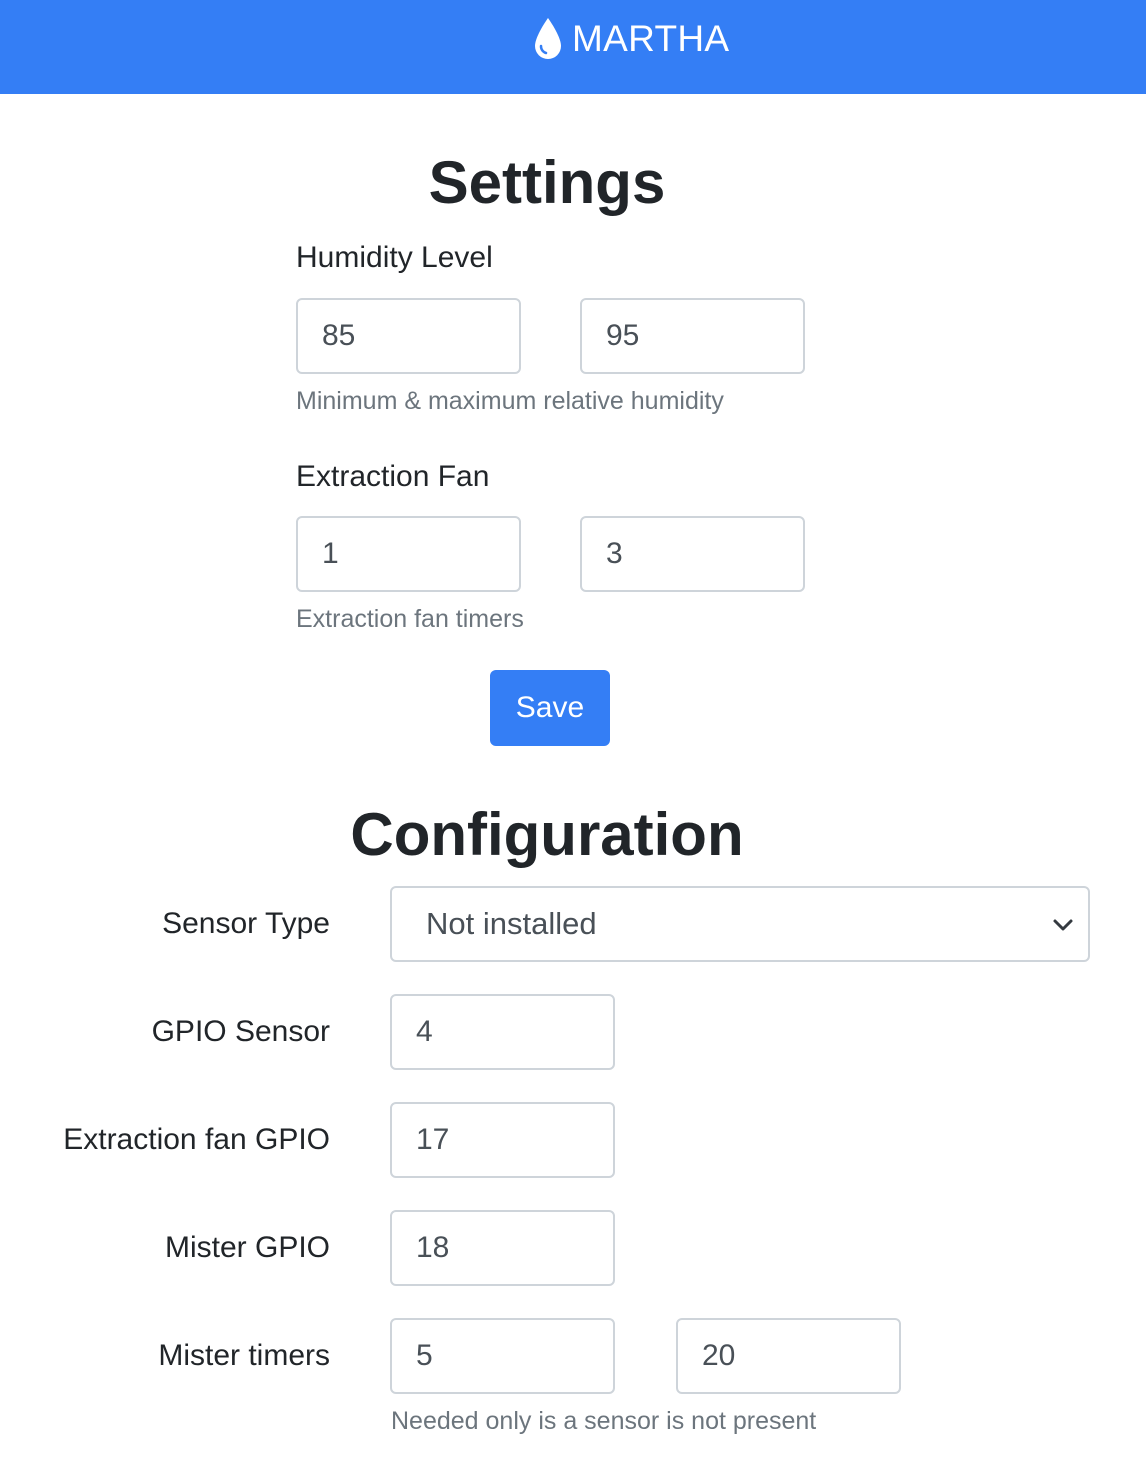  Describe the element at coordinates (547, 834) in the screenshot. I see `configuration-heading: Configuration` at that location.